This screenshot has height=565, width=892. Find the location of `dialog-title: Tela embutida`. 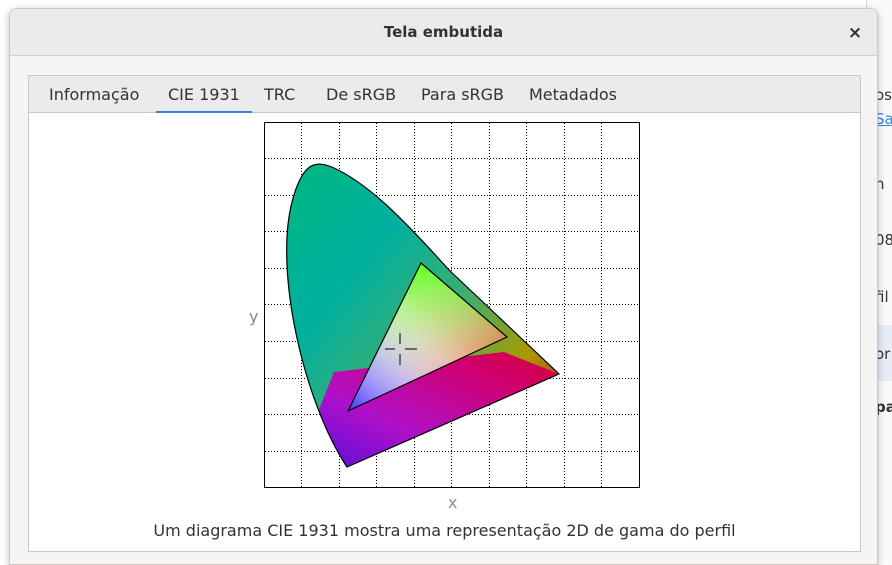

dialog-title: Tela embutida is located at coordinates (443, 32).